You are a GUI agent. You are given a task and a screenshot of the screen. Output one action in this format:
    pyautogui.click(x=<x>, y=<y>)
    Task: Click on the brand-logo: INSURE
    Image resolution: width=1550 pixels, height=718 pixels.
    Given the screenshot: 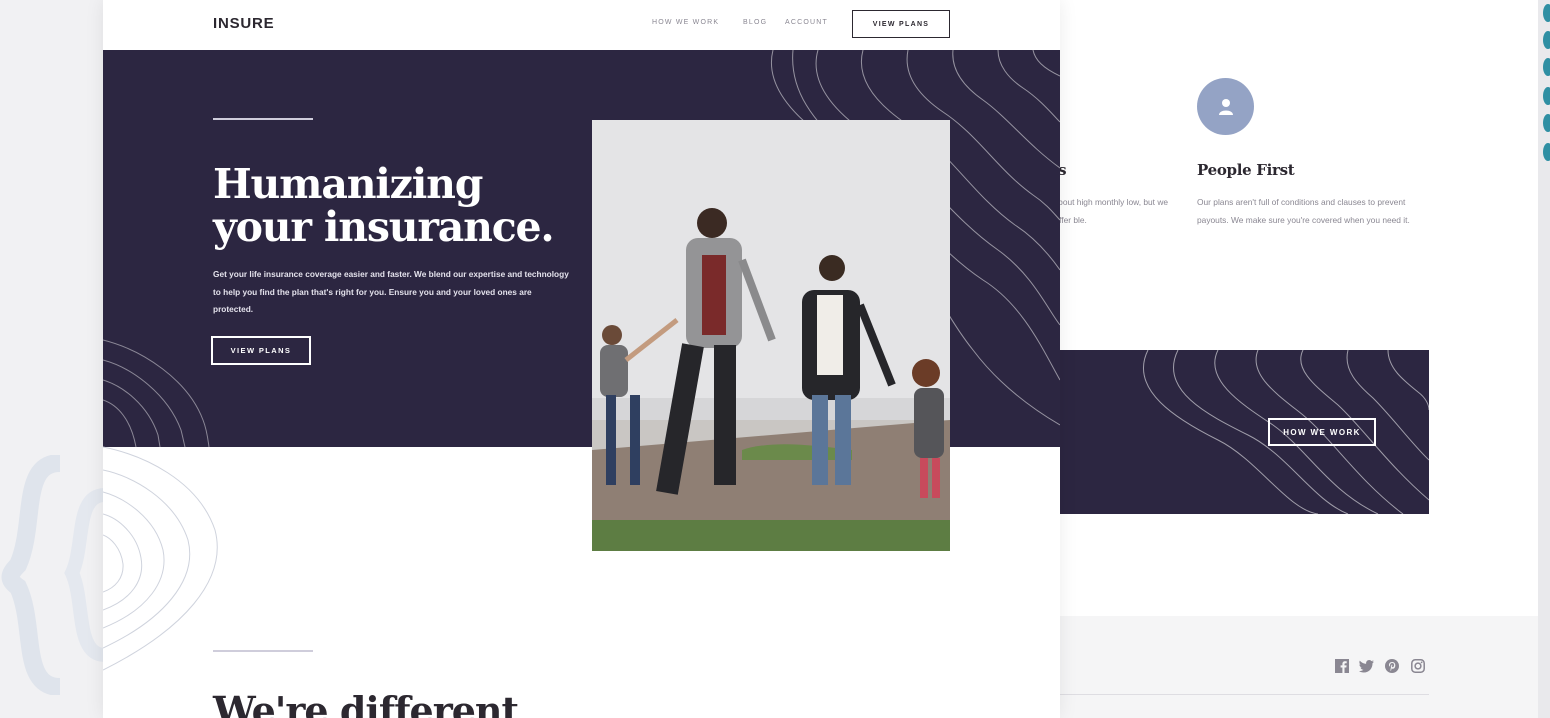 What is the action you would take?
    pyautogui.click(x=243, y=23)
    